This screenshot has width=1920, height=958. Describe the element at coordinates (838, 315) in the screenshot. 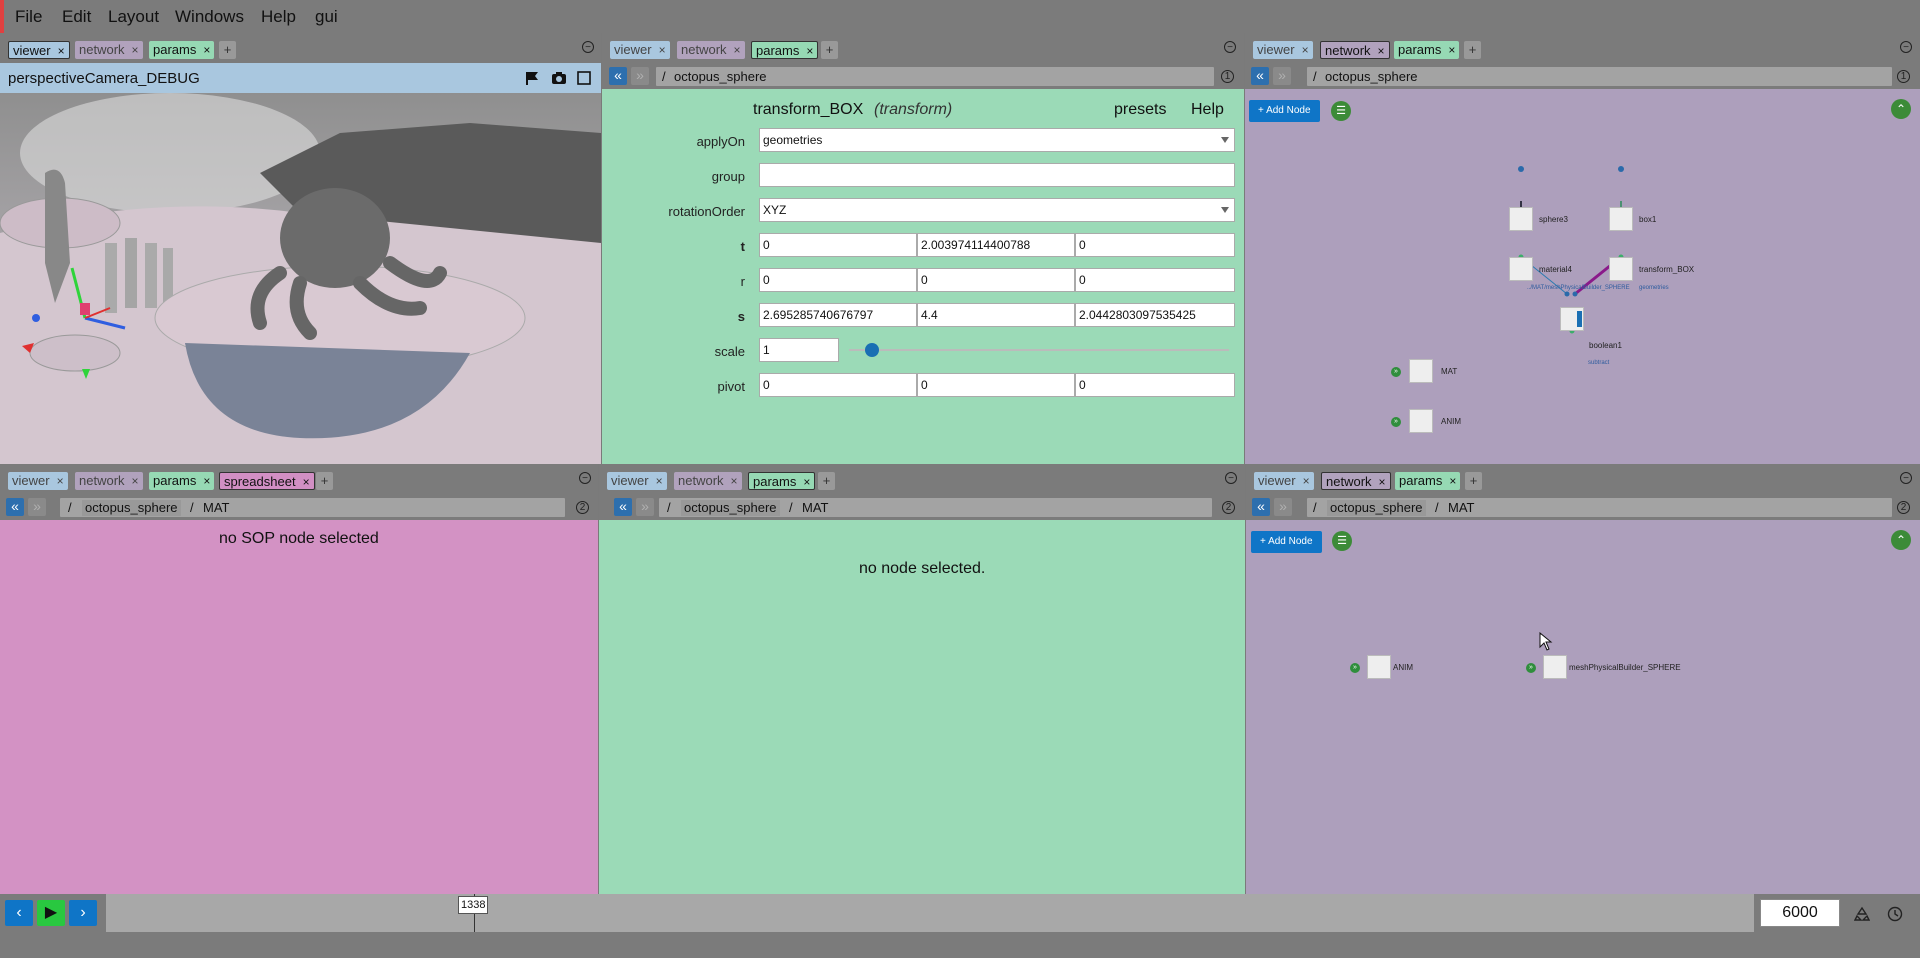

I see `s-x-input: 2.695285740676797` at that location.